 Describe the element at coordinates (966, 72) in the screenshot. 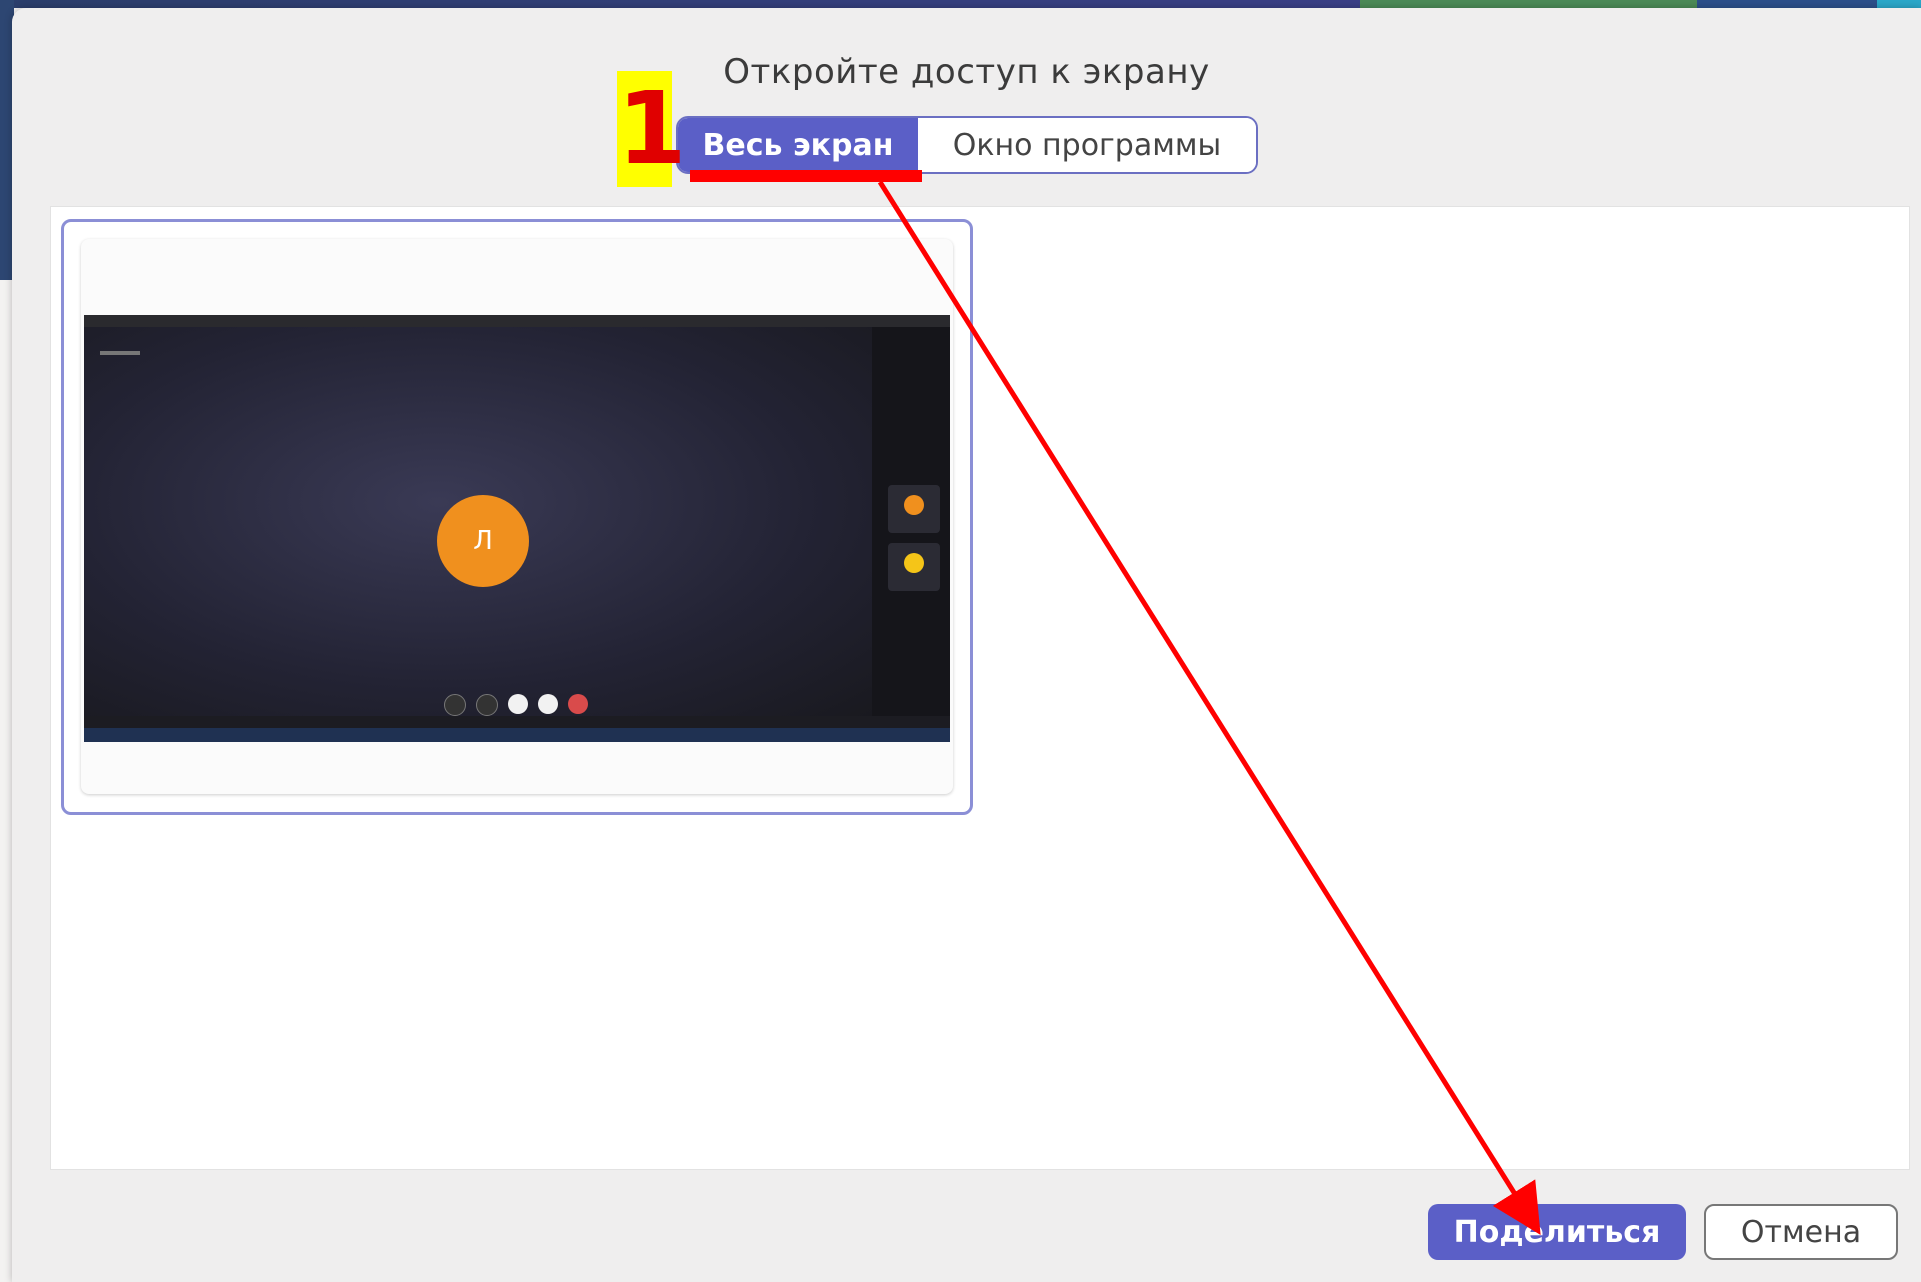

I see `dialog-title: Откройте доступ к экрану` at that location.